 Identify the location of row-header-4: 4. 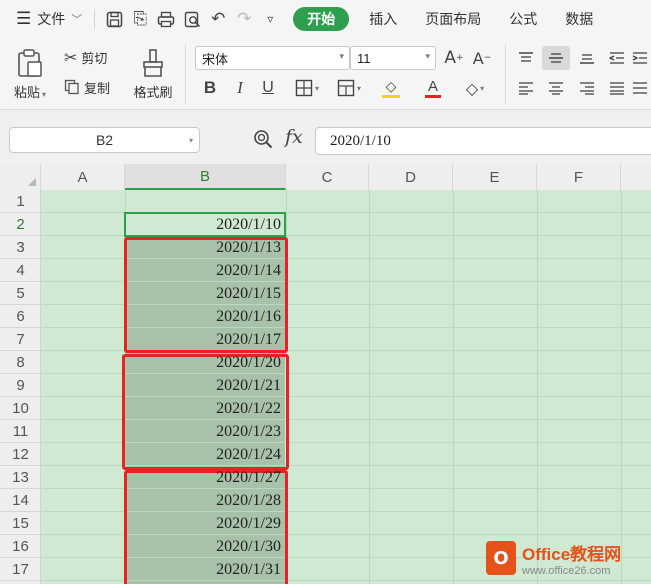
(20, 270).